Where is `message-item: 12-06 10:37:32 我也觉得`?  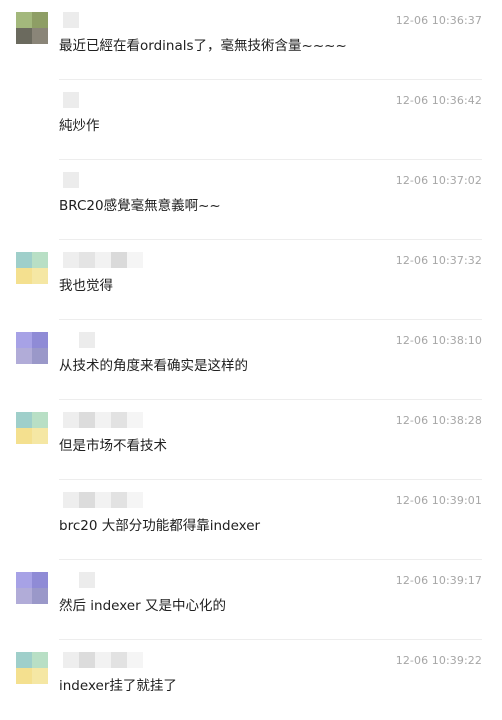 message-item: 12-06 10:37:32 我也觉得 is located at coordinates (251, 280).